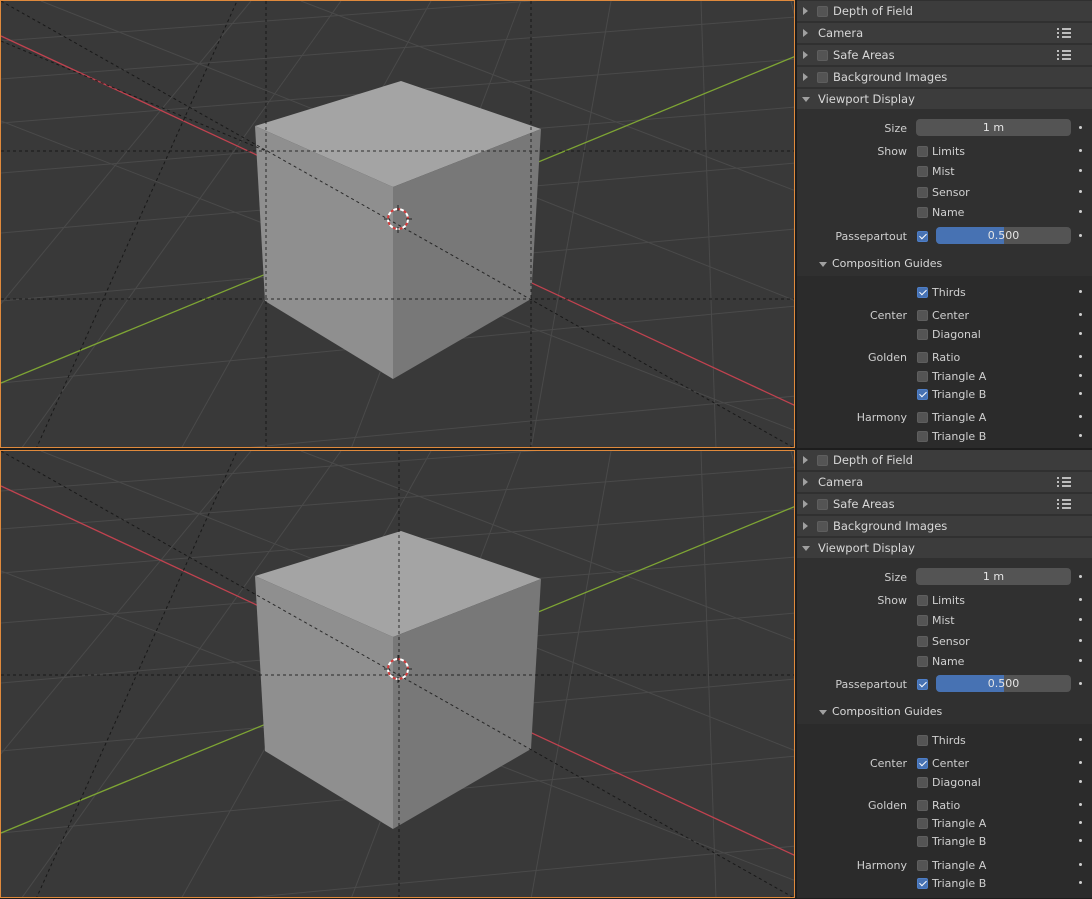 The image size is (1092, 899). I want to click on subsection-label: Composition Guides, so click(887, 711).